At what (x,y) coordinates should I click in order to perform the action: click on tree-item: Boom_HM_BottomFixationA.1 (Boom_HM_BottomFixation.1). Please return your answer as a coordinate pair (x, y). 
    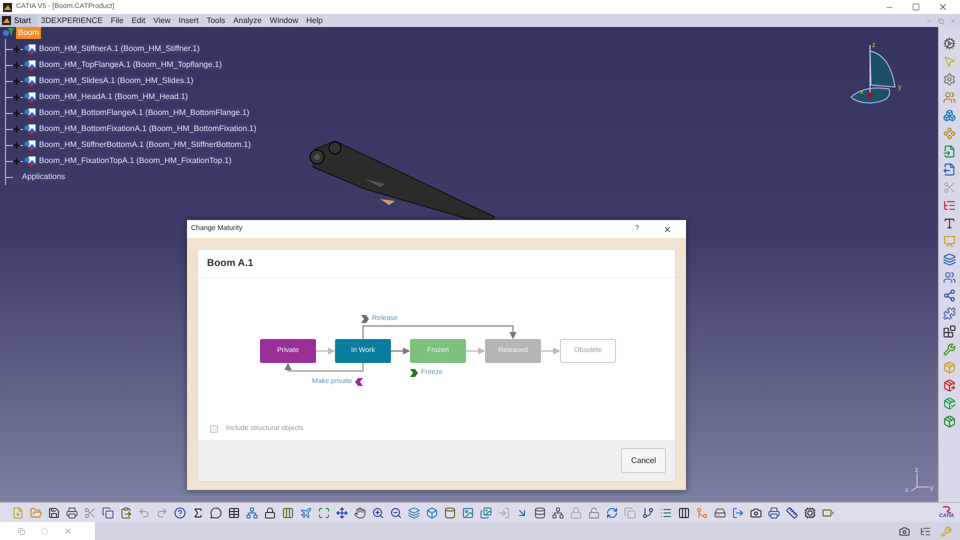
    Looking at the image, I should click on (148, 129).